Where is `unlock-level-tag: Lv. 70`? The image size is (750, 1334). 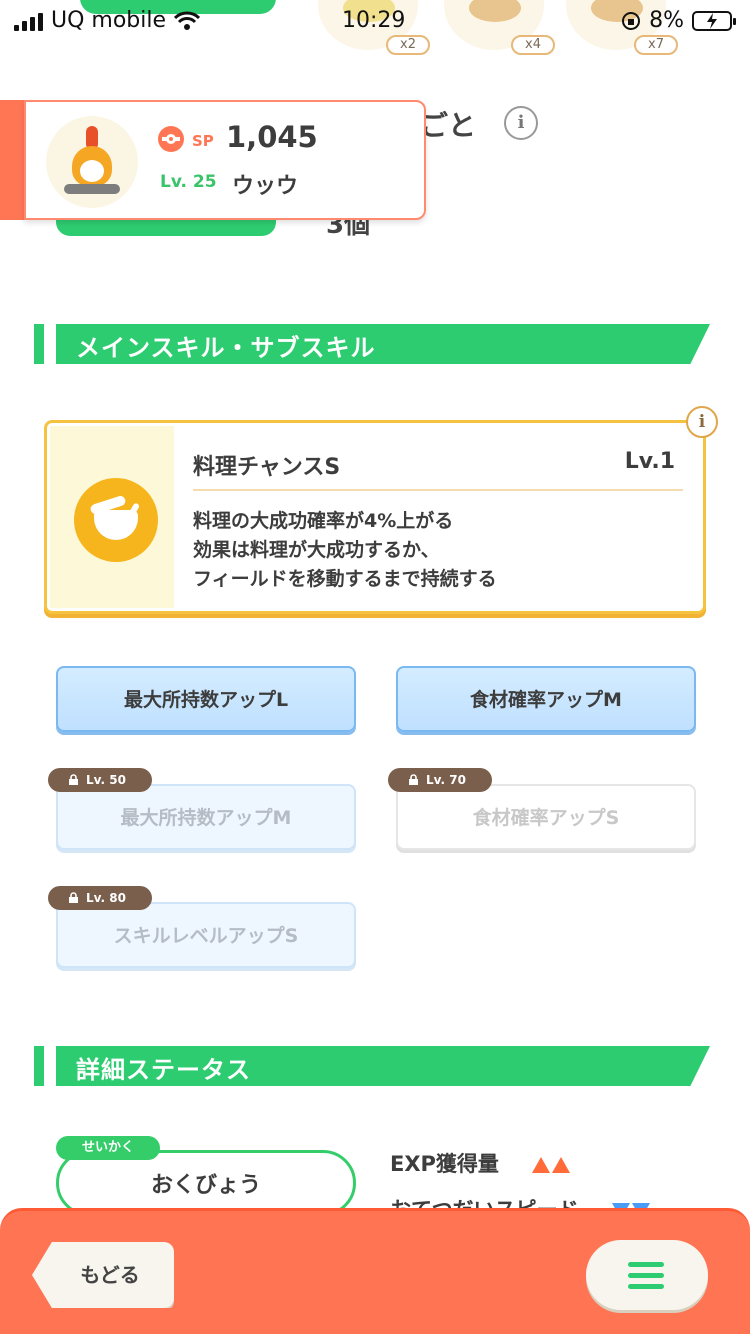
unlock-level-tag: Lv. 70 is located at coordinates (440, 780).